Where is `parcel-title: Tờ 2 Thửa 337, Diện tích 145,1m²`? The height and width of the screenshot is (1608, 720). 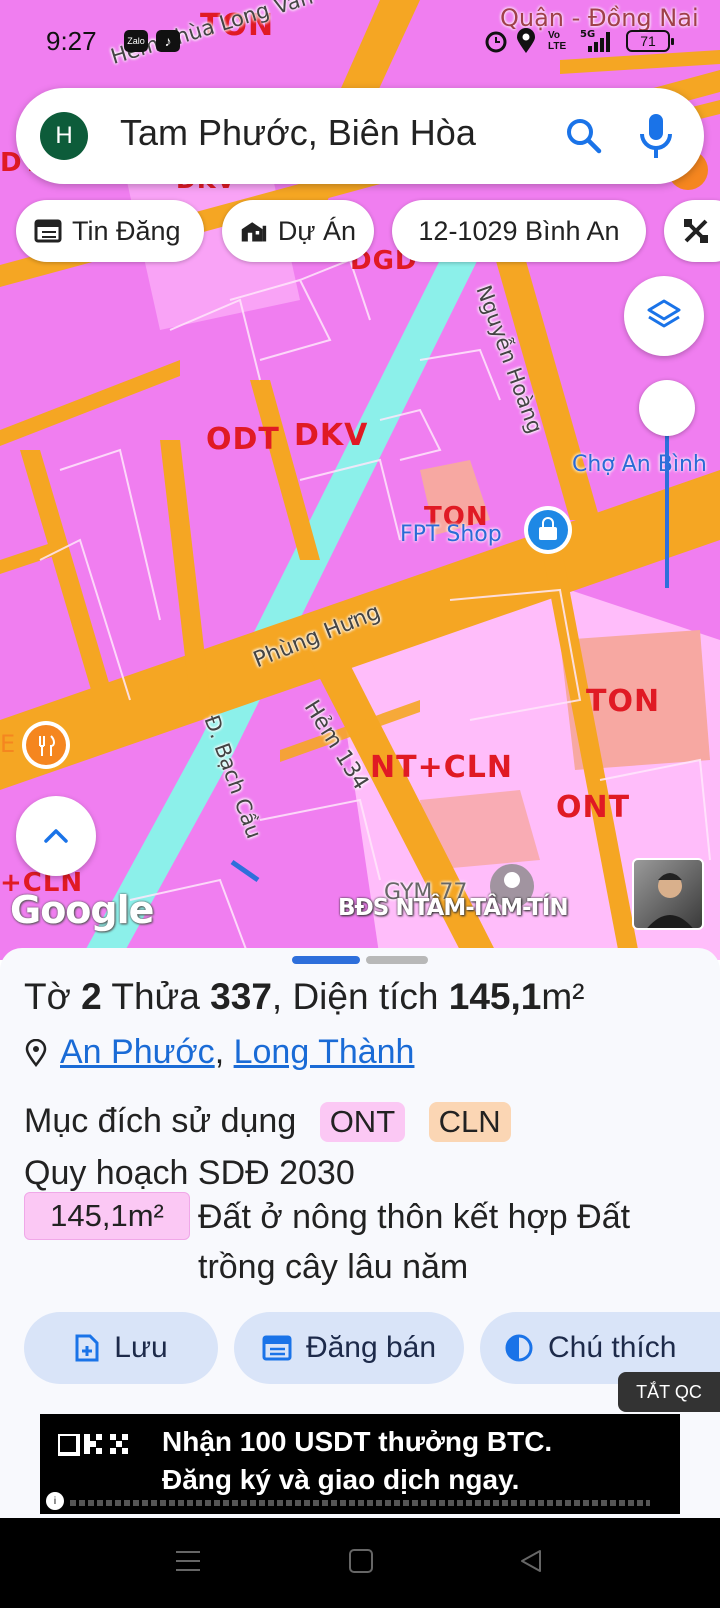
parcel-title: Tờ 2 Thửa 337, Diện tích 145,1m² is located at coordinates (304, 997).